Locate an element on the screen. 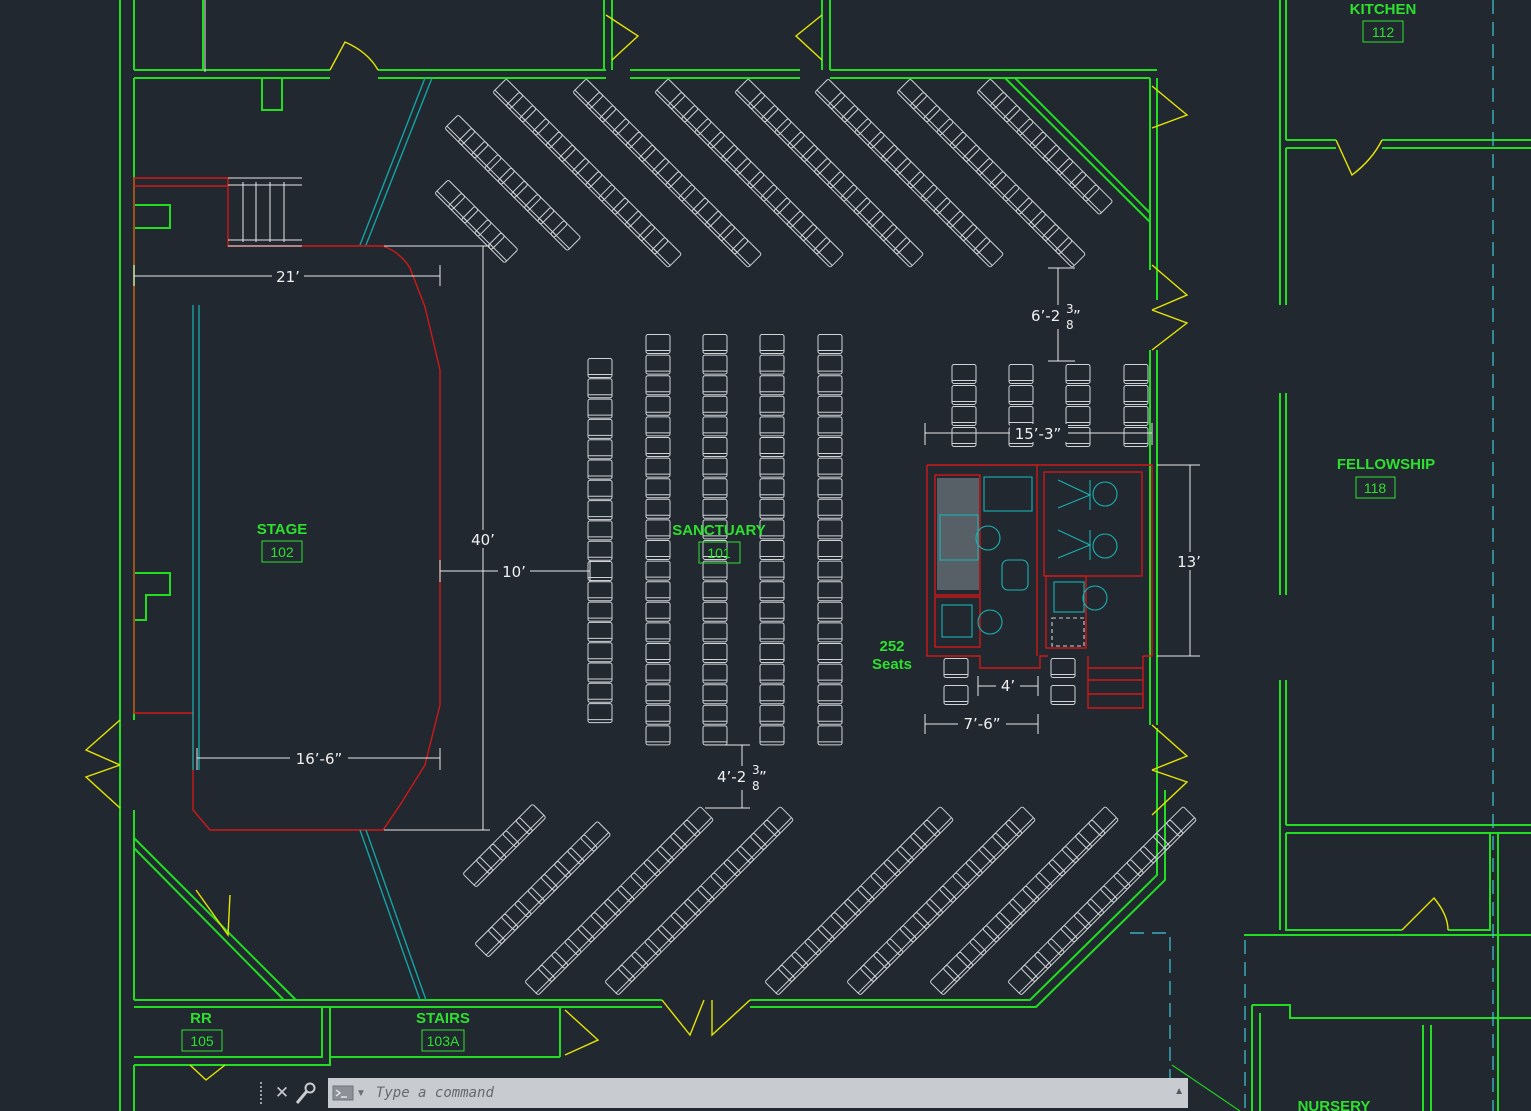  dim-aisle-bottom-inch: ” is located at coordinates (763, 777).